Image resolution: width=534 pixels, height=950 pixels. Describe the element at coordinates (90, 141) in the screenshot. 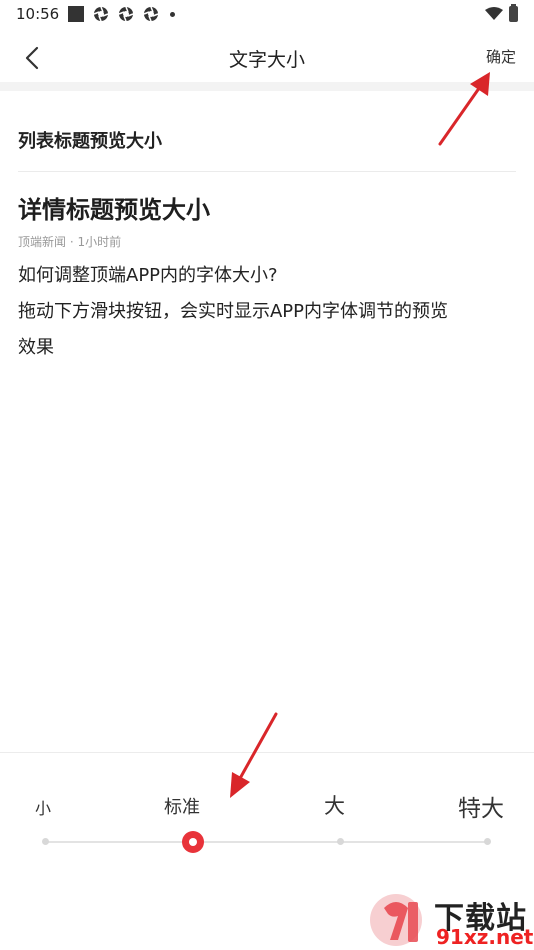

I see `list-title-preview: 列表标题预览大小` at that location.